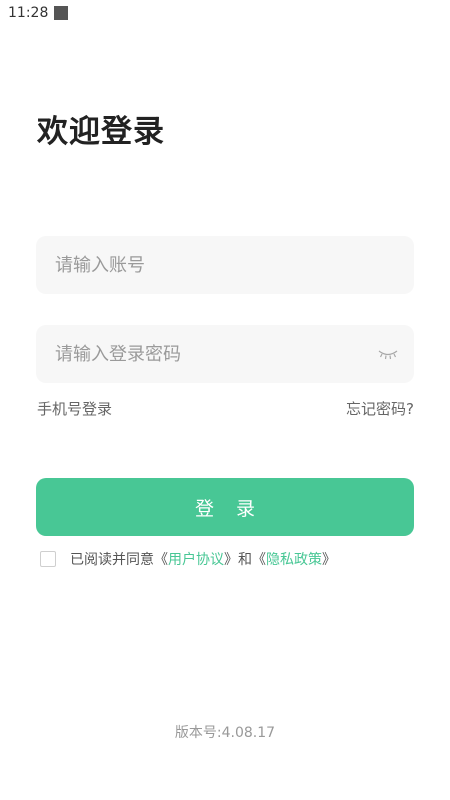 This screenshot has width=450, height=800. Describe the element at coordinates (380, 408) in the screenshot. I see `forgot-password-link: 忘记密码?` at that location.